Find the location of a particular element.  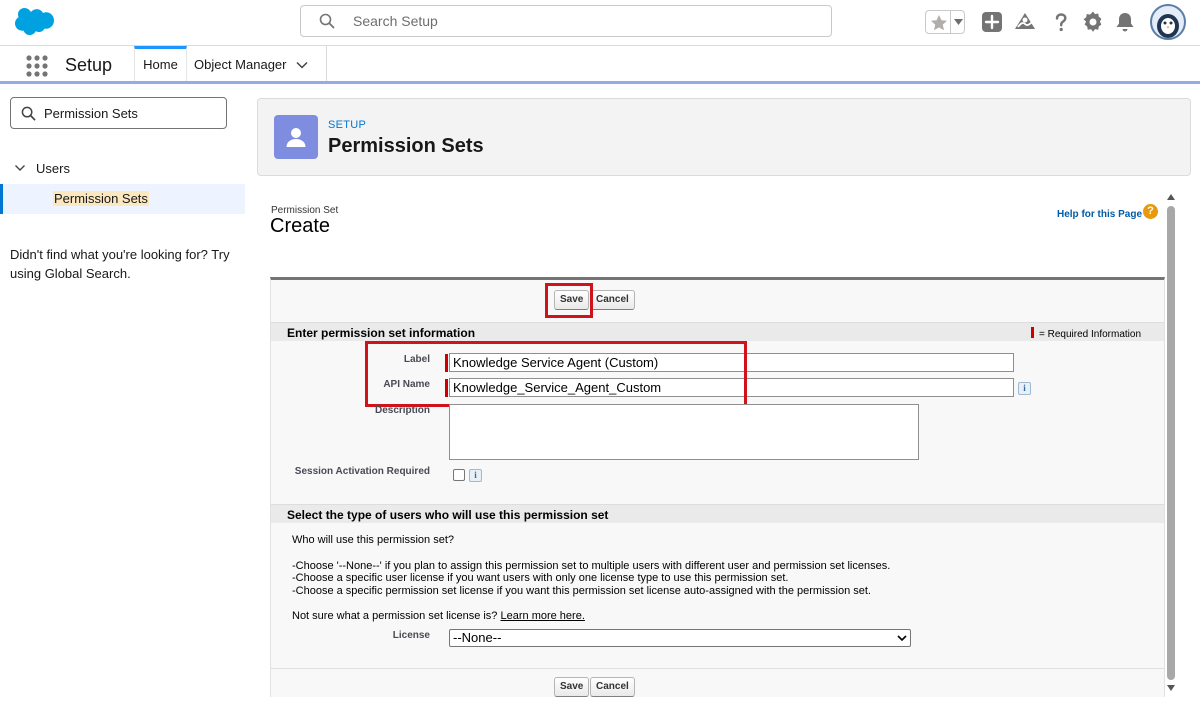

app-navigation: Setup Home Object Manager is located at coordinates (600, 65).